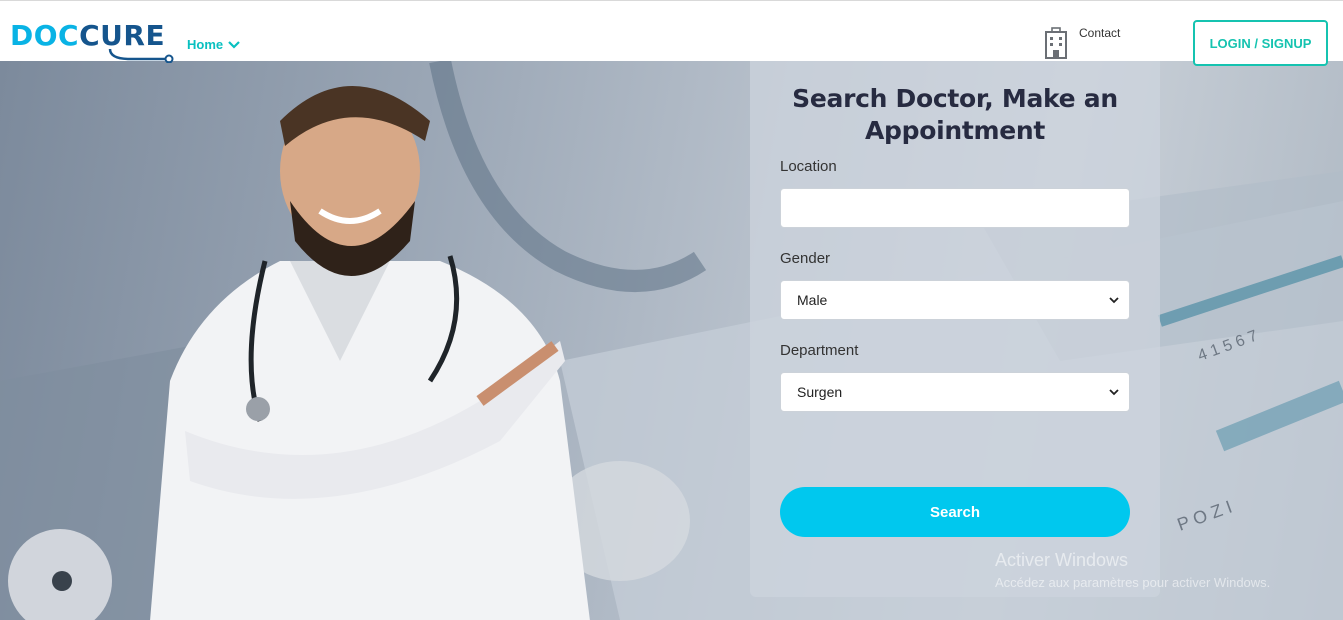 The image size is (1343, 620). I want to click on doccure-logo: DOC CURE, so click(92, 41).